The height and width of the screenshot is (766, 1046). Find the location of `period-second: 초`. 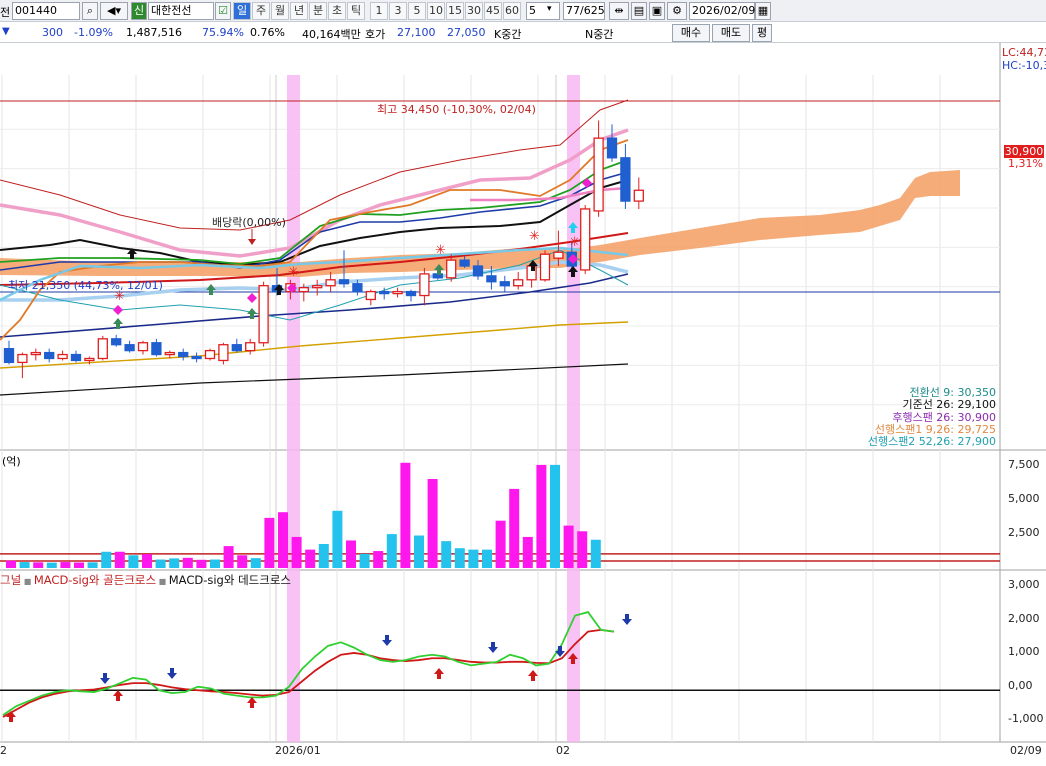

period-second: 초 is located at coordinates (337, 11).